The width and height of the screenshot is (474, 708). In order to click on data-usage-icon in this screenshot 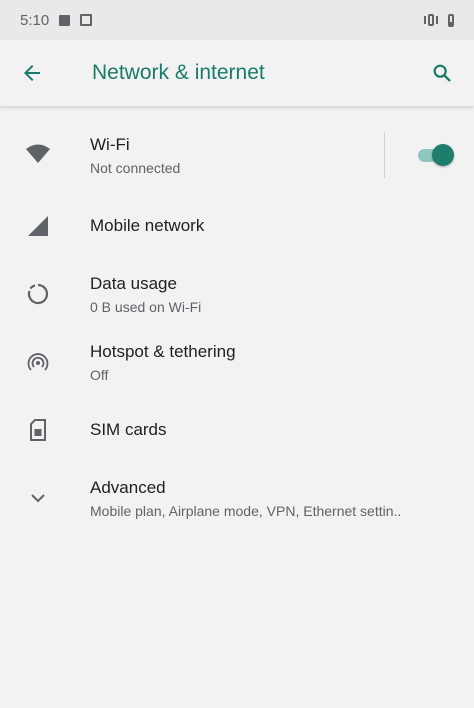, I will do `click(38, 294)`.